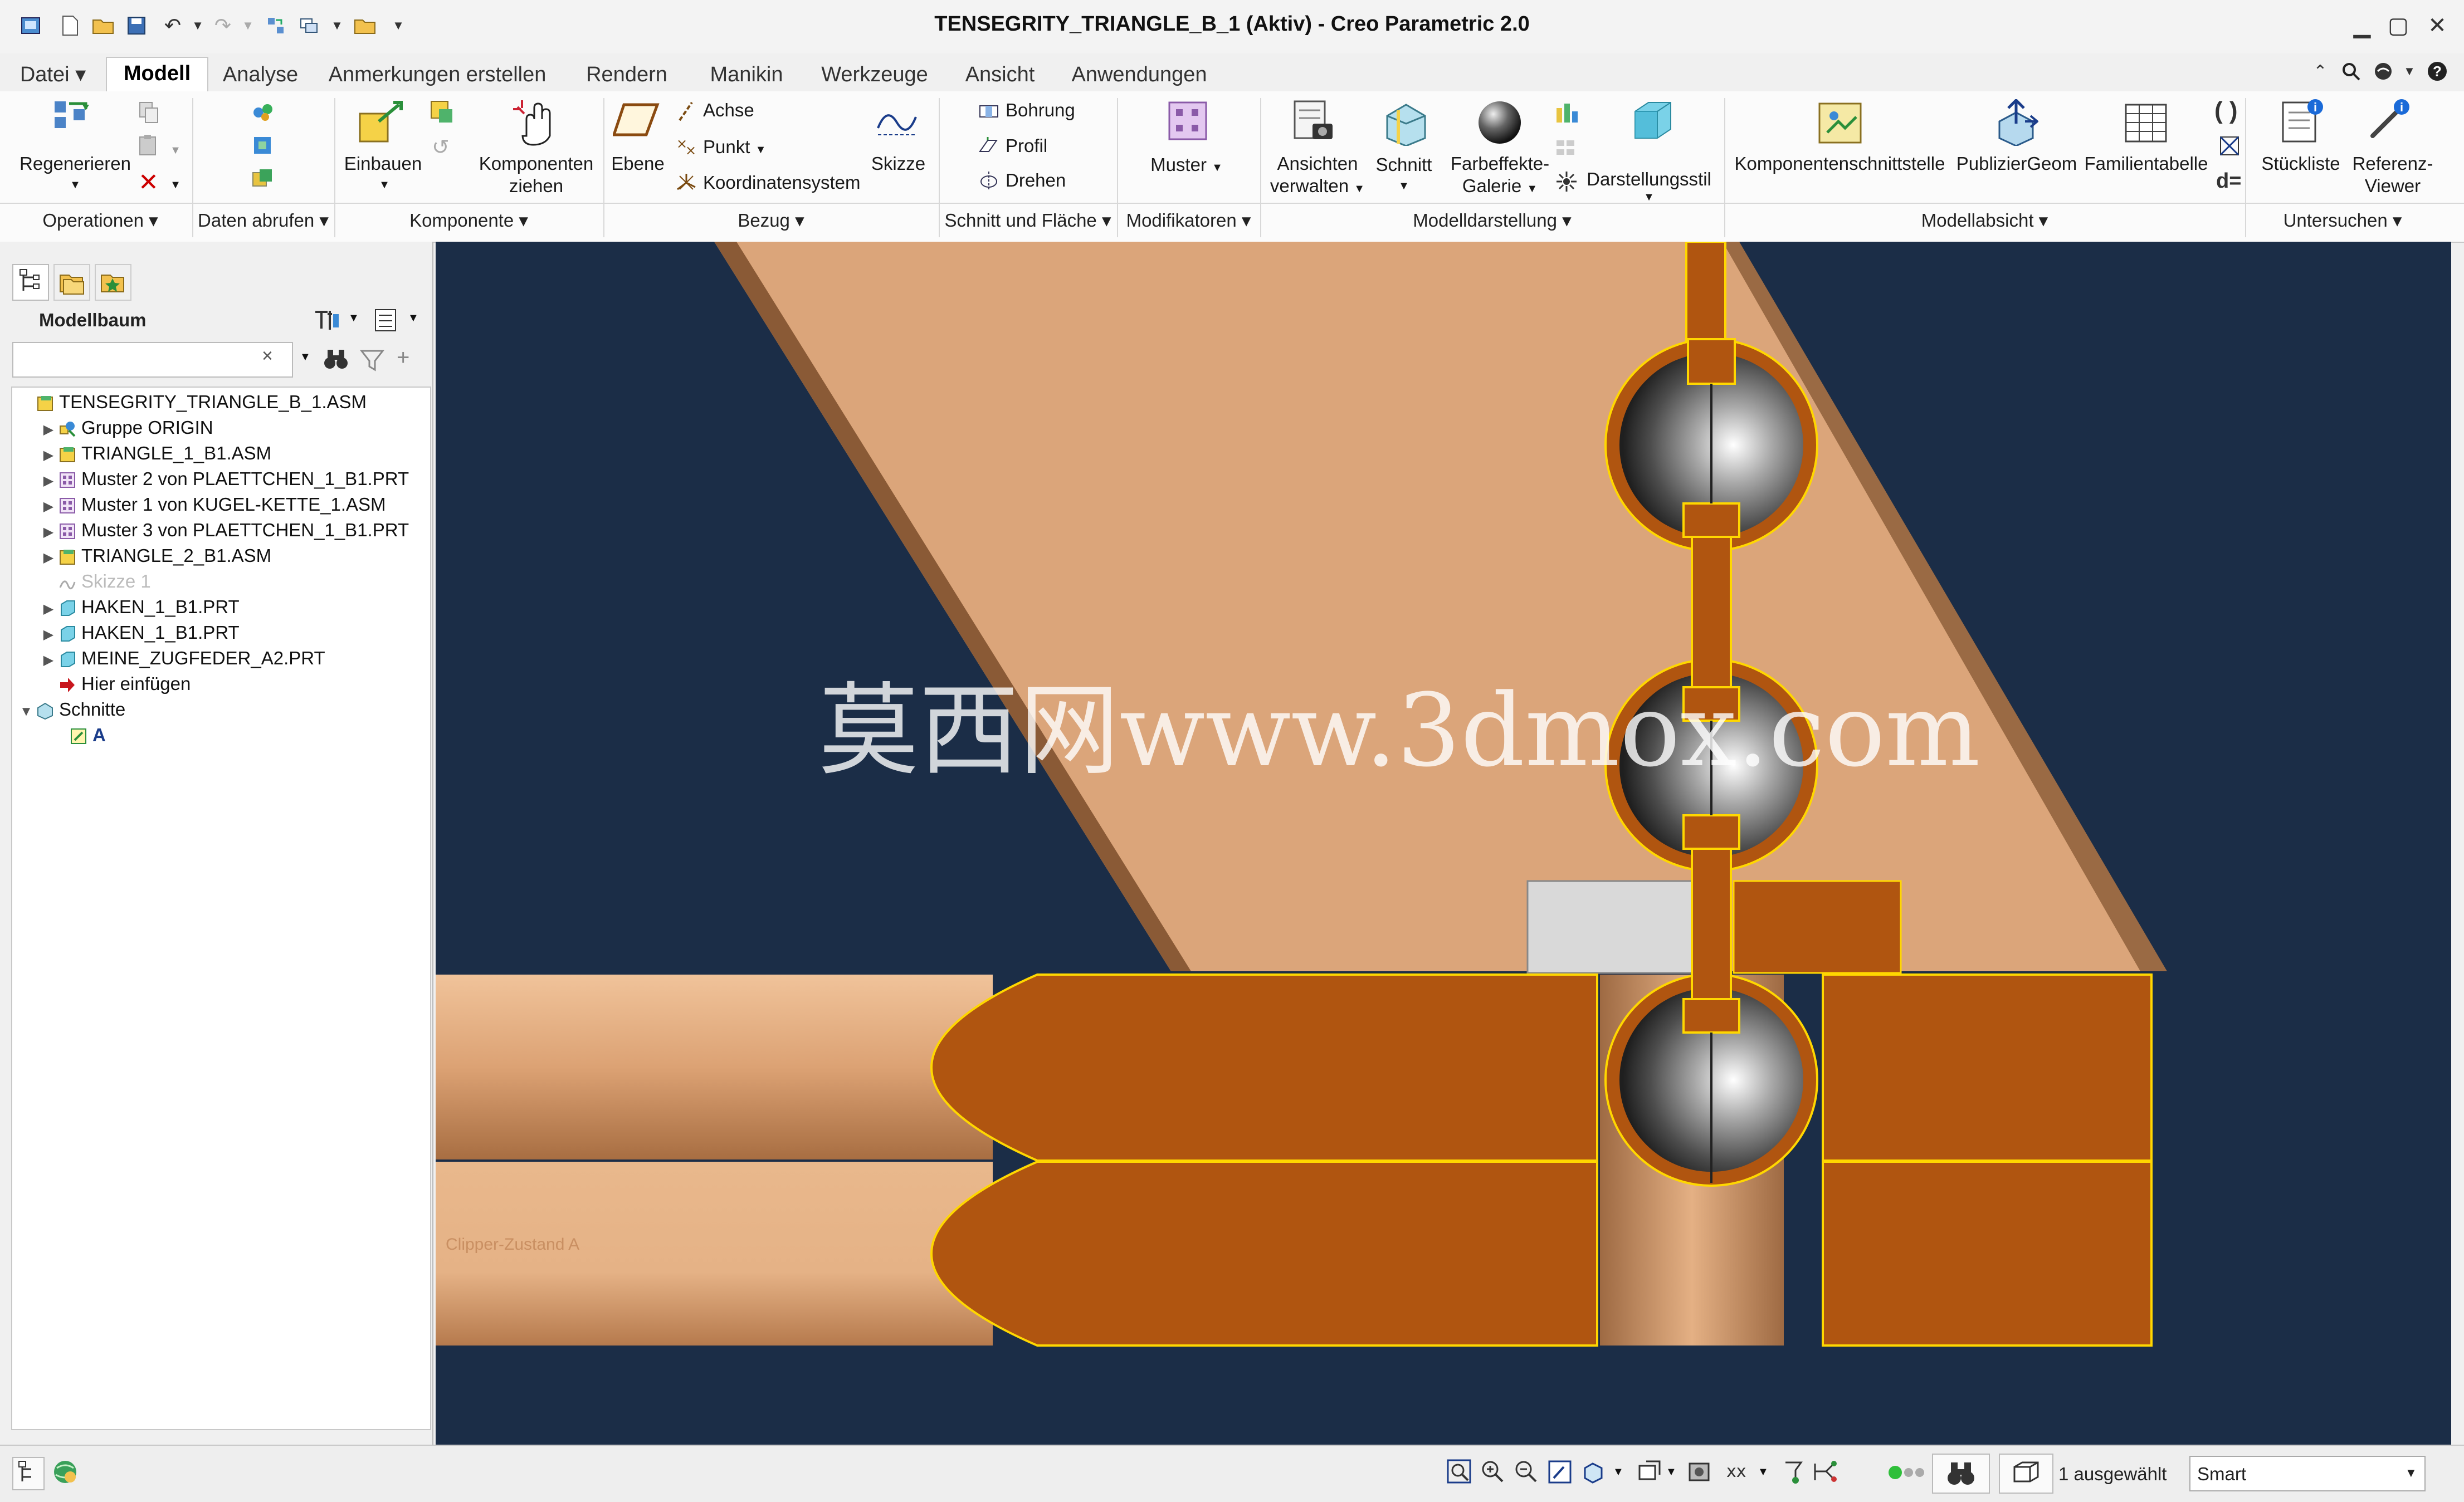  Describe the element at coordinates (53, 74) in the screenshot. I see `tab-datei: Datei ▾` at that location.